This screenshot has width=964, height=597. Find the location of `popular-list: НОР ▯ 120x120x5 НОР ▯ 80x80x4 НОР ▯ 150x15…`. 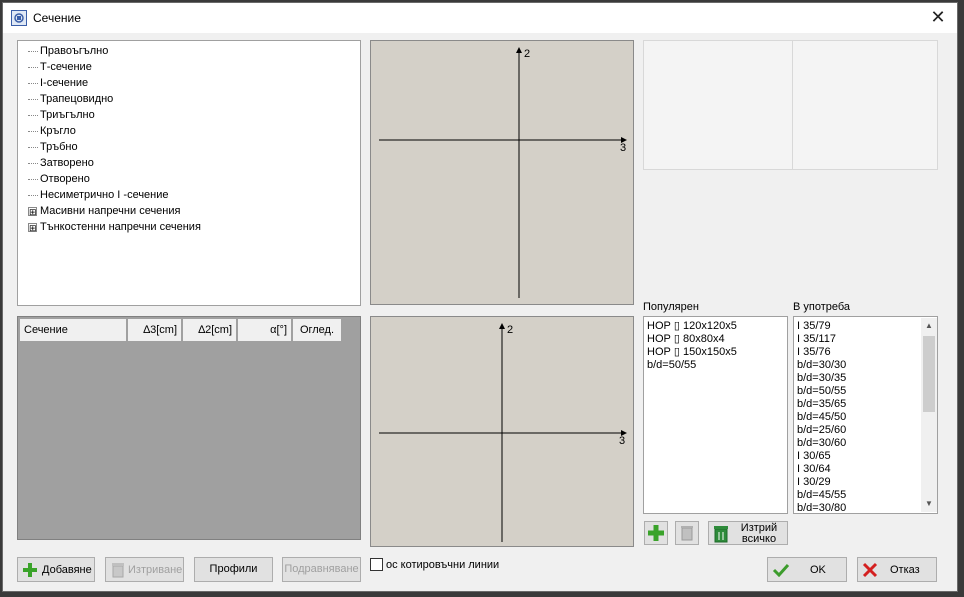

popular-list: НОР ▯ 120x120x5 НОР ▯ 80x80x4 НОР ▯ 150x15… is located at coordinates (715, 415).